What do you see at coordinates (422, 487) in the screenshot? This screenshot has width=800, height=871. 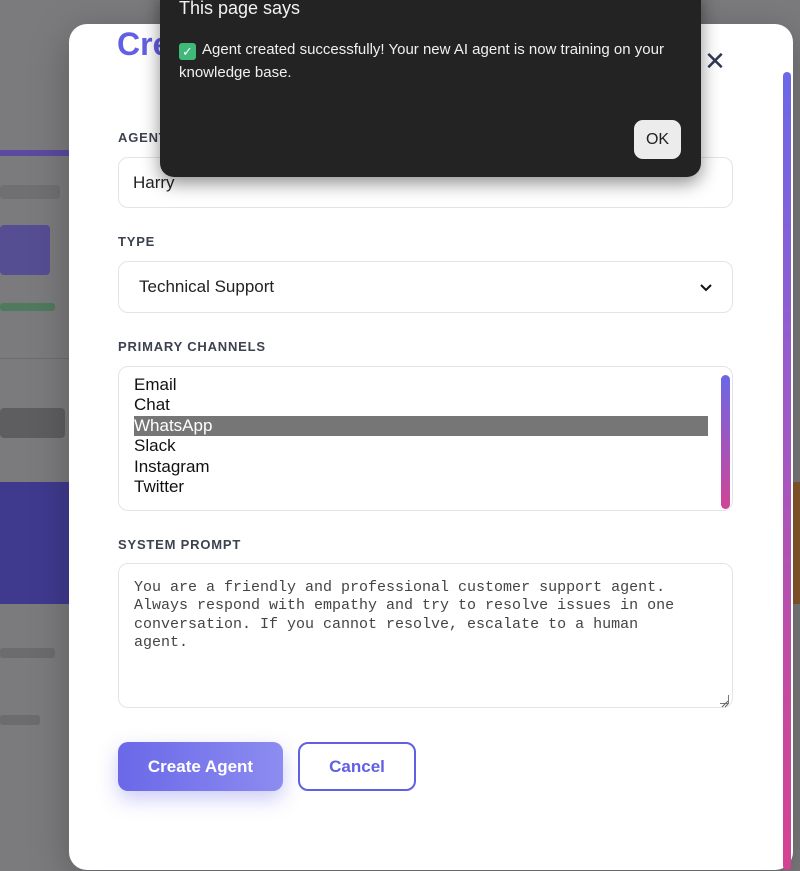 I see `channel-option-twitter: Twitter` at bounding box center [422, 487].